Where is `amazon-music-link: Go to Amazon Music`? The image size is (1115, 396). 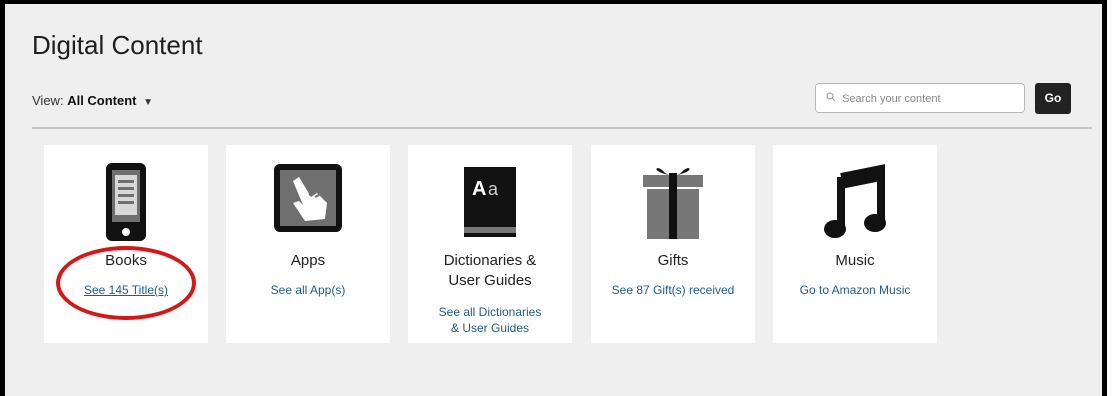 amazon-music-link: Go to Amazon Music is located at coordinates (855, 290).